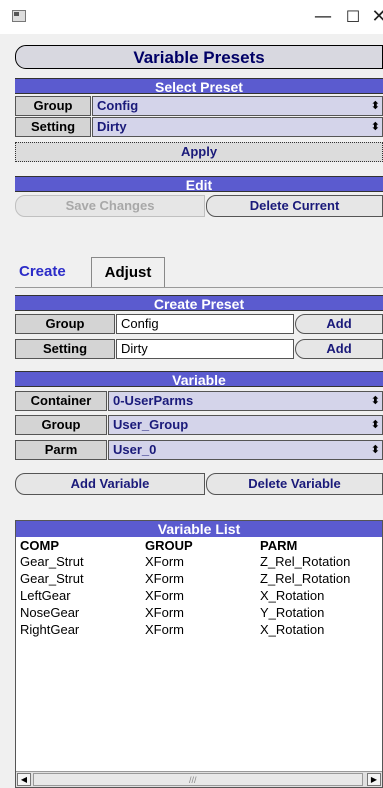 This screenshot has height=788, width=383. I want to click on delete-variable-button: Delete Variable, so click(294, 484).